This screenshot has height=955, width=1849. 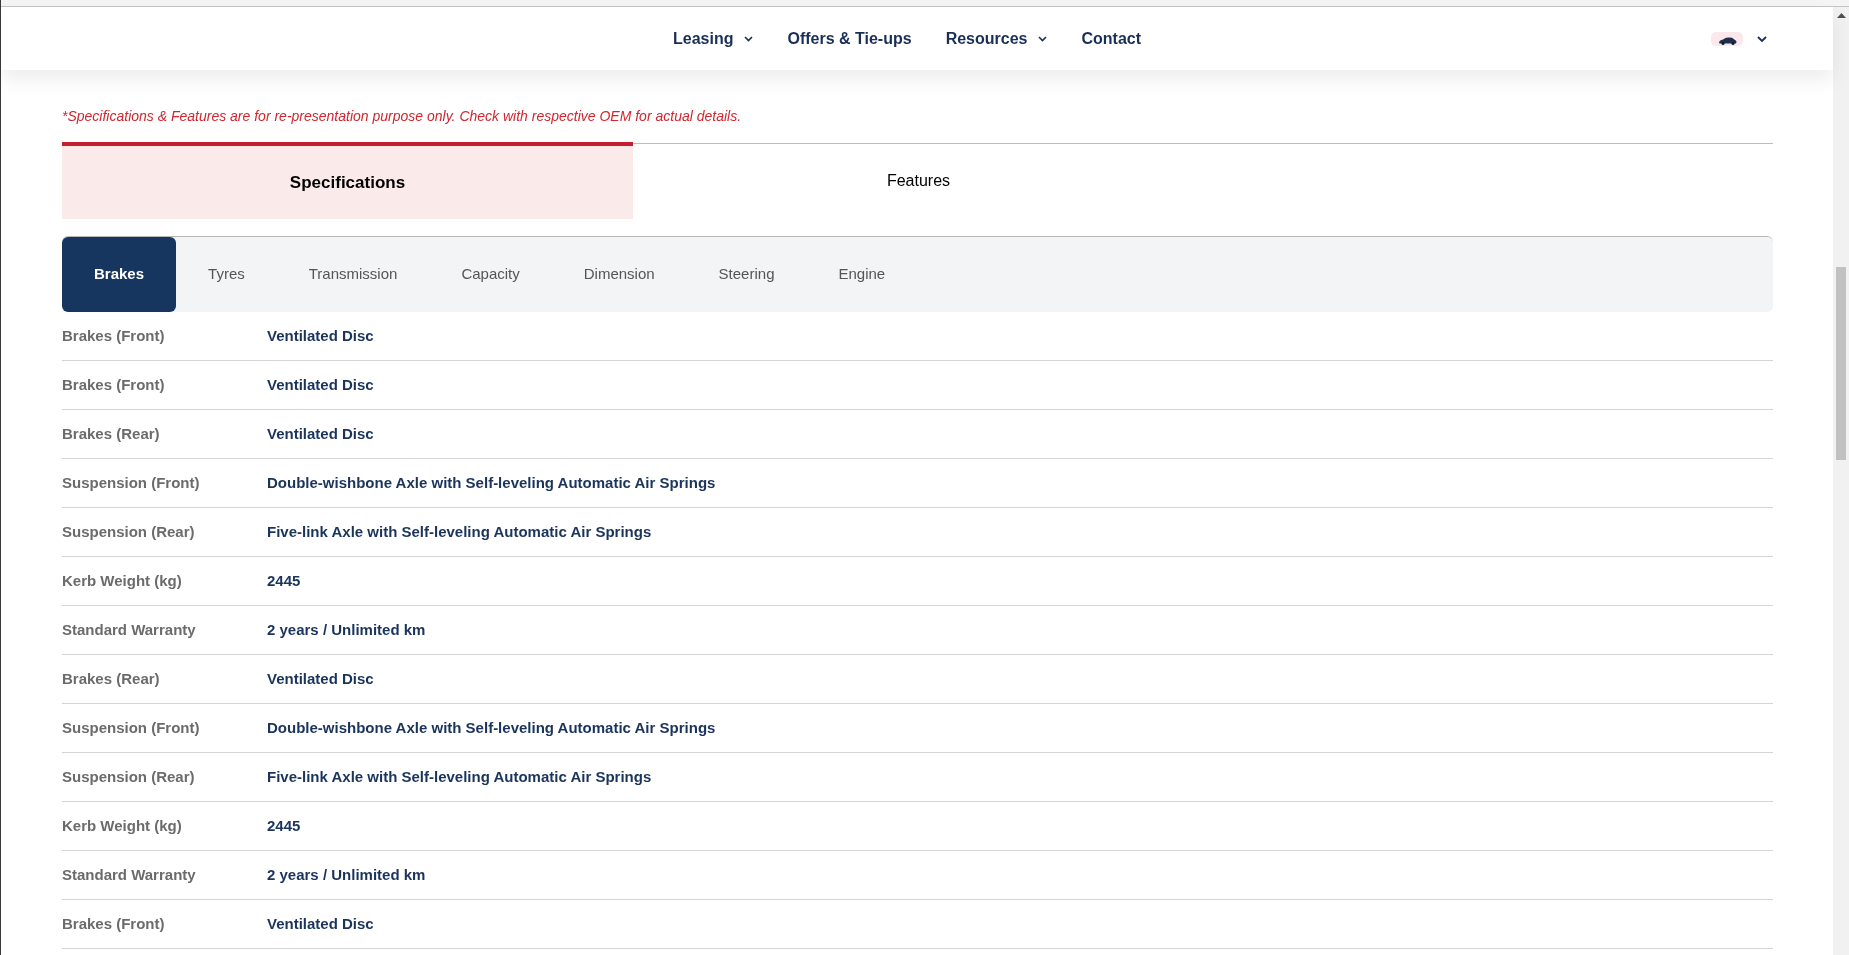 What do you see at coordinates (1727, 38) in the screenshot?
I see `car-icon` at bounding box center [1727, 38].